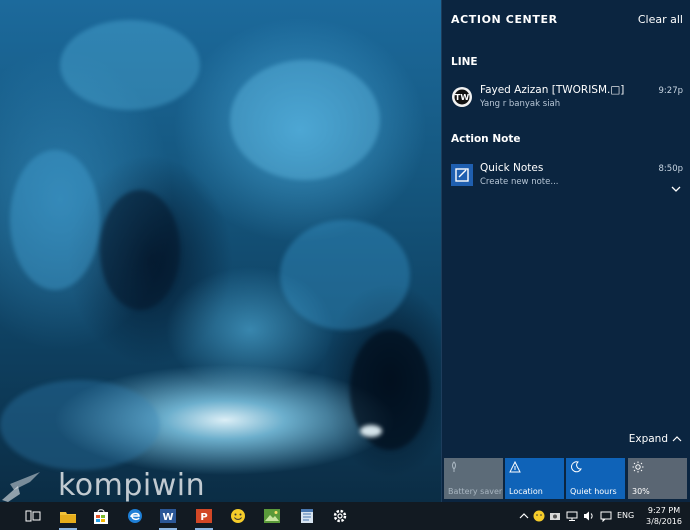 Image resolution: width=690 pixels, height=530 pixels. I want to click on notification-time: 9:27p, so click(670, 91).